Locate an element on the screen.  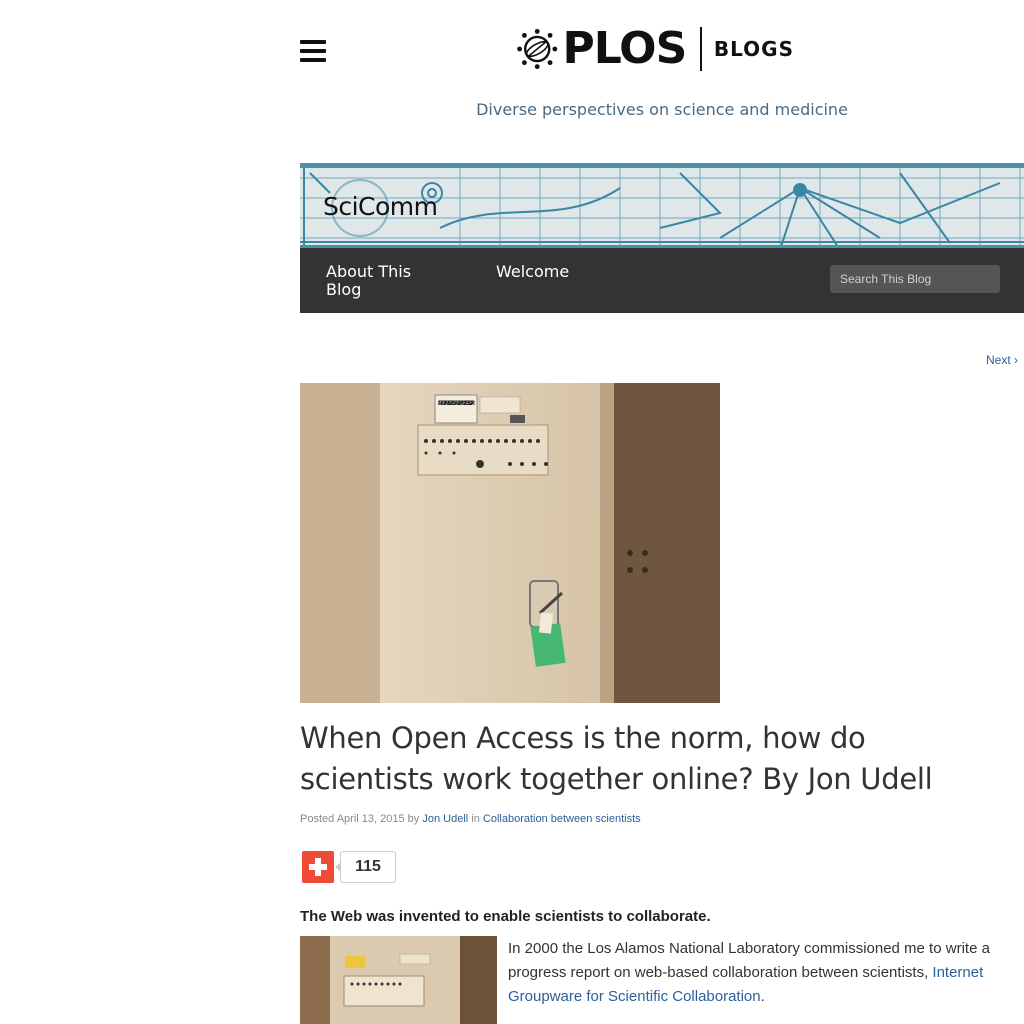
nav-item-welcome: Welcome is located at coordinates (532, 272).